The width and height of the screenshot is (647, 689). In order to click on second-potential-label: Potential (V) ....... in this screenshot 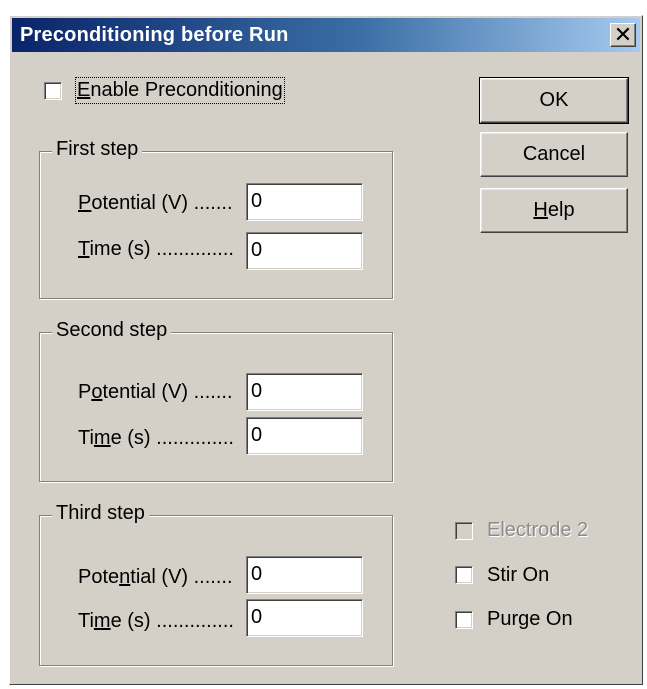, I will do `click(155, 392)`.